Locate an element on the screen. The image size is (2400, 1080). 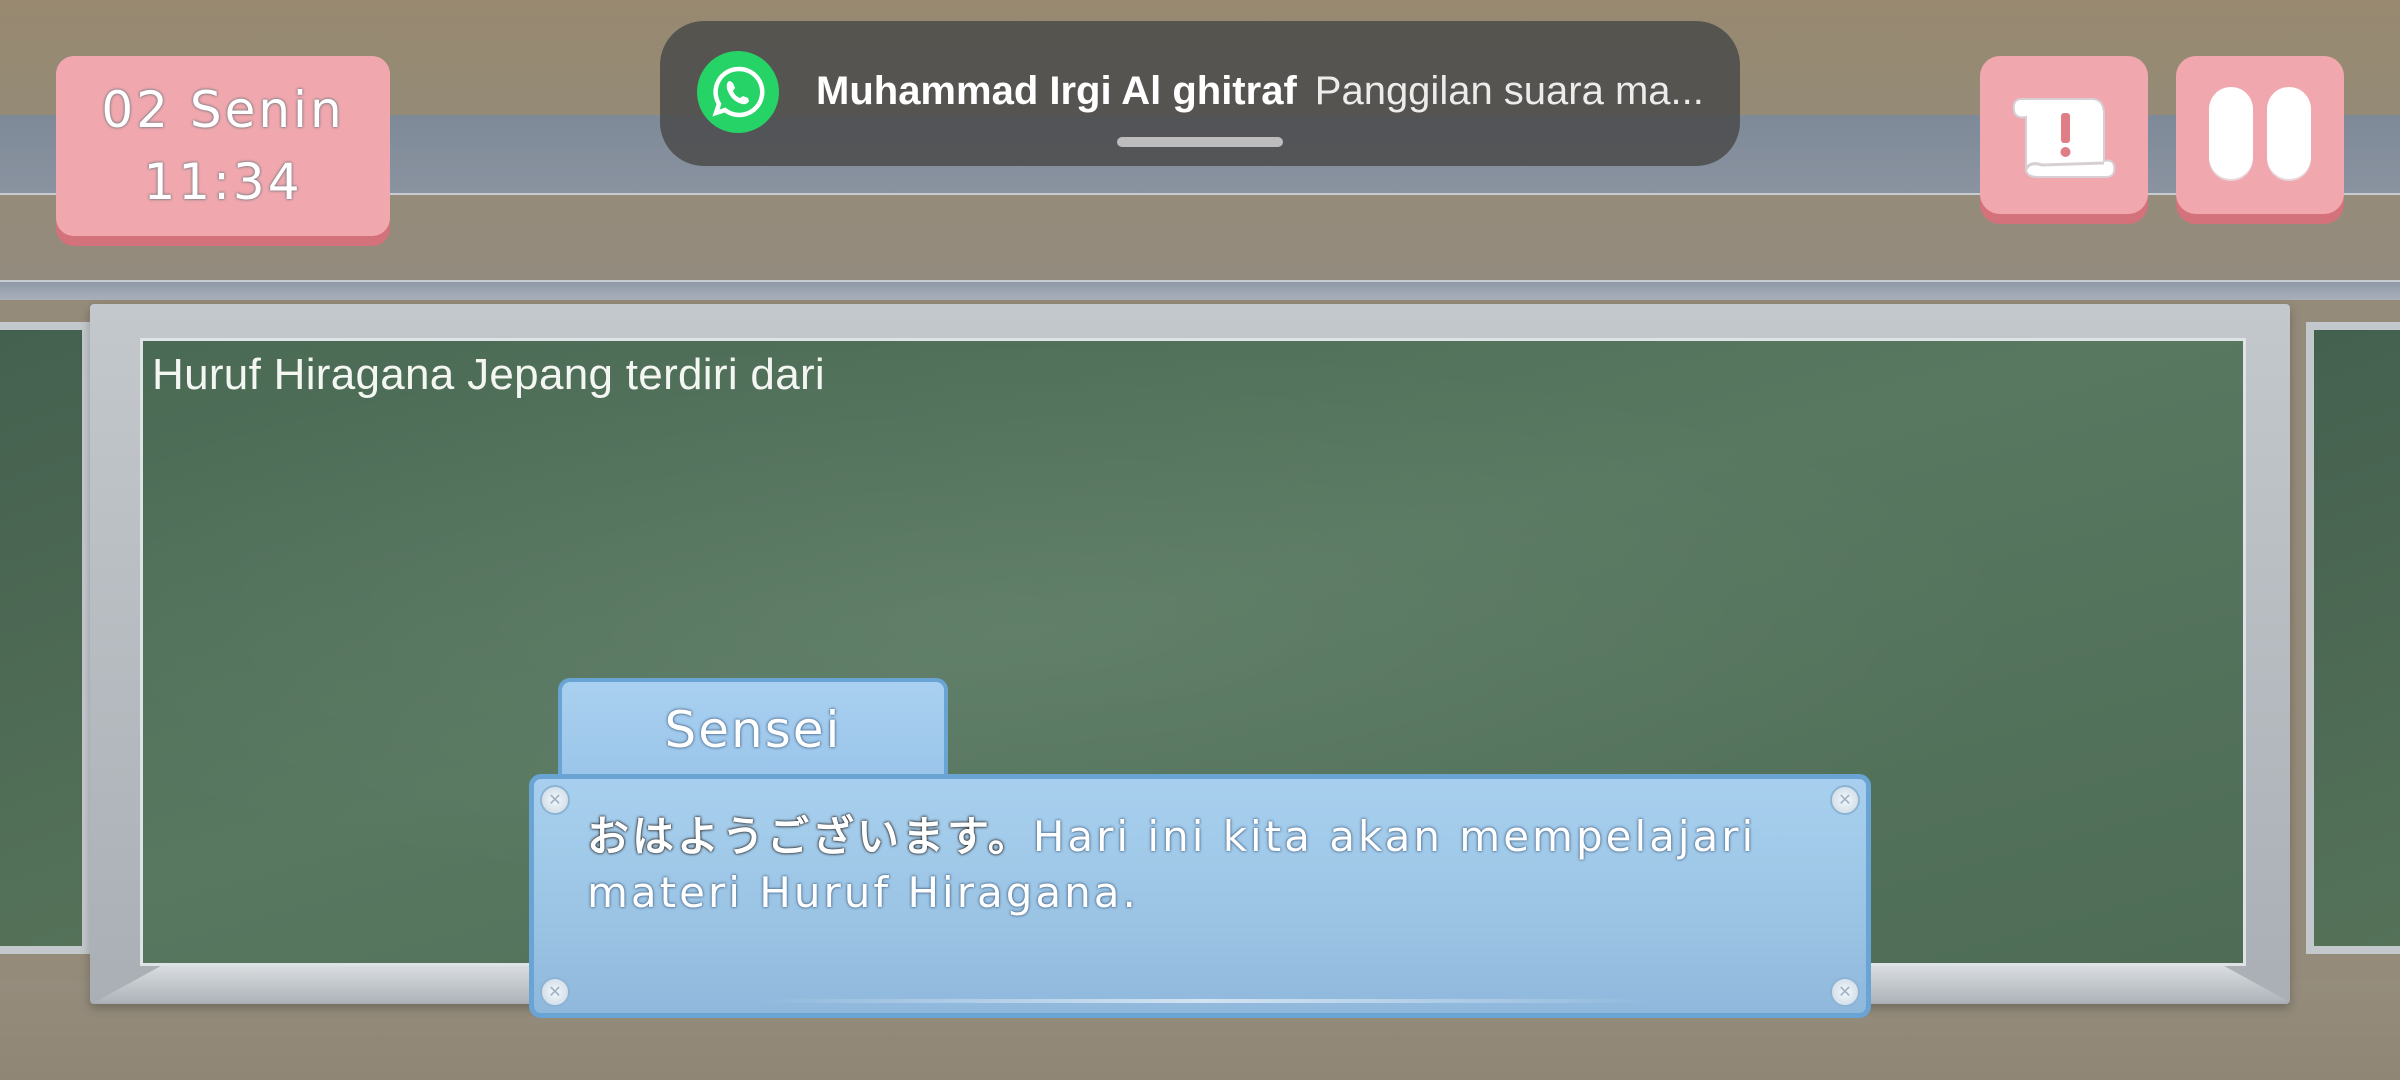
side-chalkboard-right is located at coordinates (2353, 638).